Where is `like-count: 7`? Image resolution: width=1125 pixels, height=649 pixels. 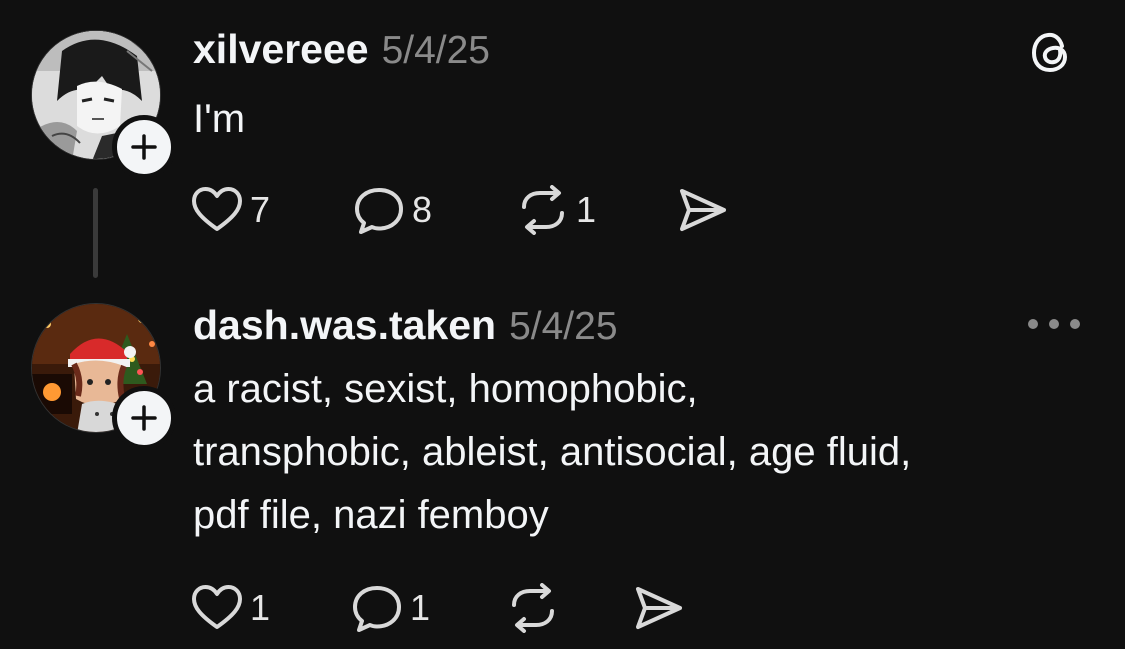 like-count: 7 is located at coordinates (260, 209).